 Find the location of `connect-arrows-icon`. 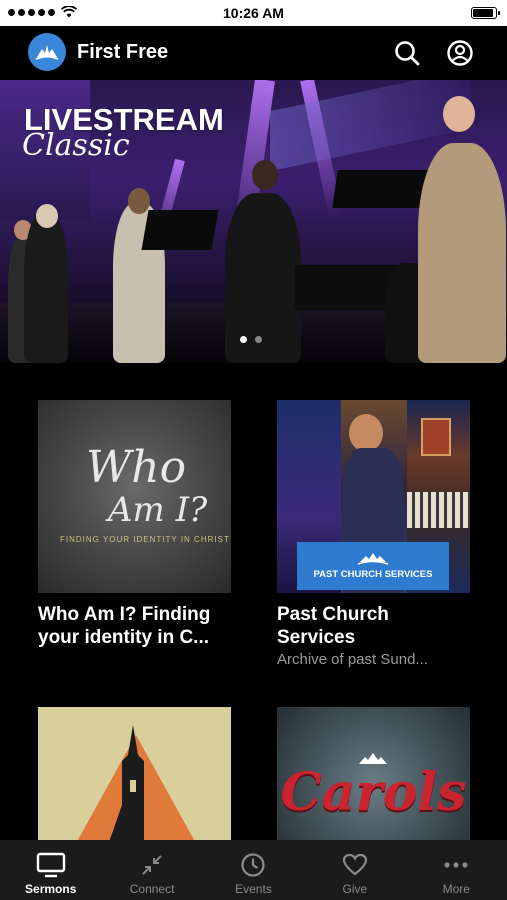

connect-arrows-icon is located at coordinates (152, 865).